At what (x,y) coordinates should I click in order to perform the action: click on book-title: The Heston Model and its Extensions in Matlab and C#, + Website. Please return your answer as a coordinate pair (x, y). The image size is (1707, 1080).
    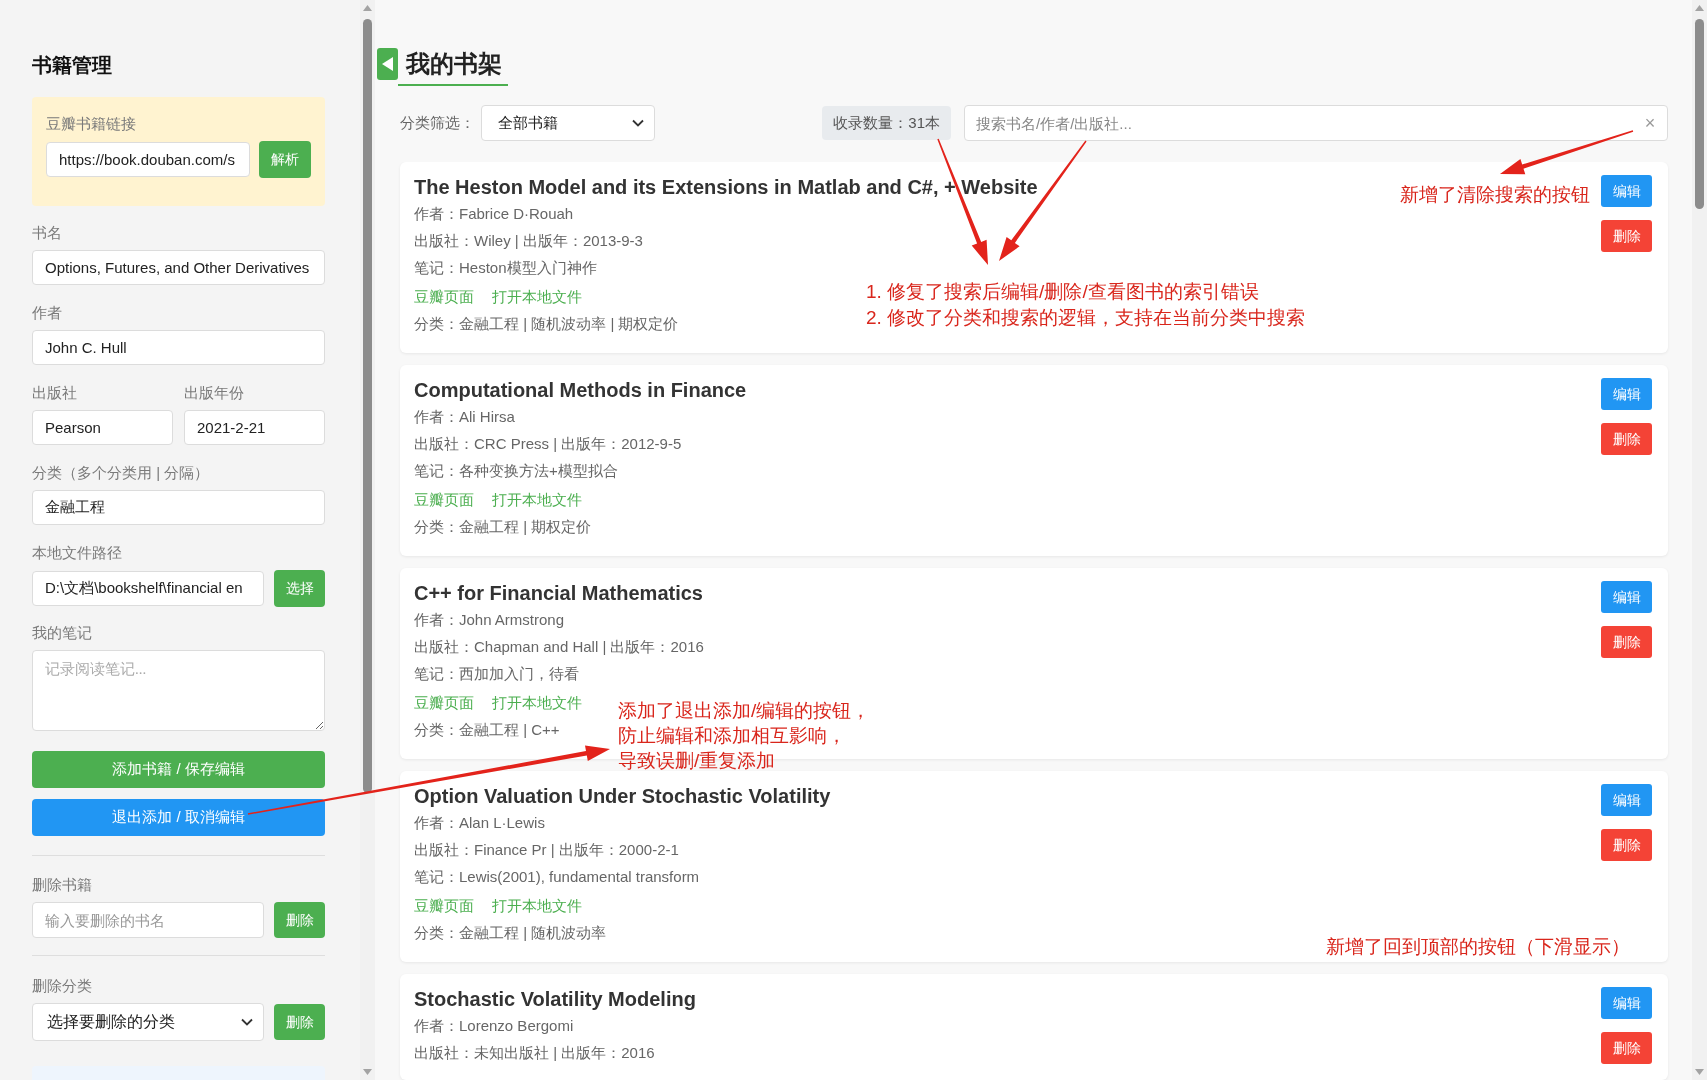
    Looking at the image, I should click on (726, 187).